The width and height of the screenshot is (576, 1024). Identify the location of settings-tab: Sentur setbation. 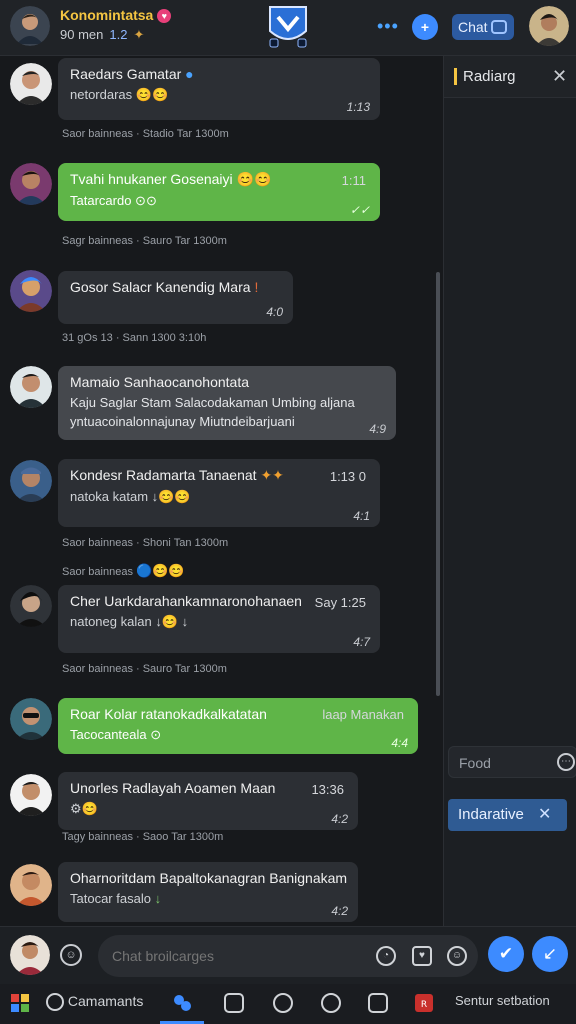
(502, 1004).